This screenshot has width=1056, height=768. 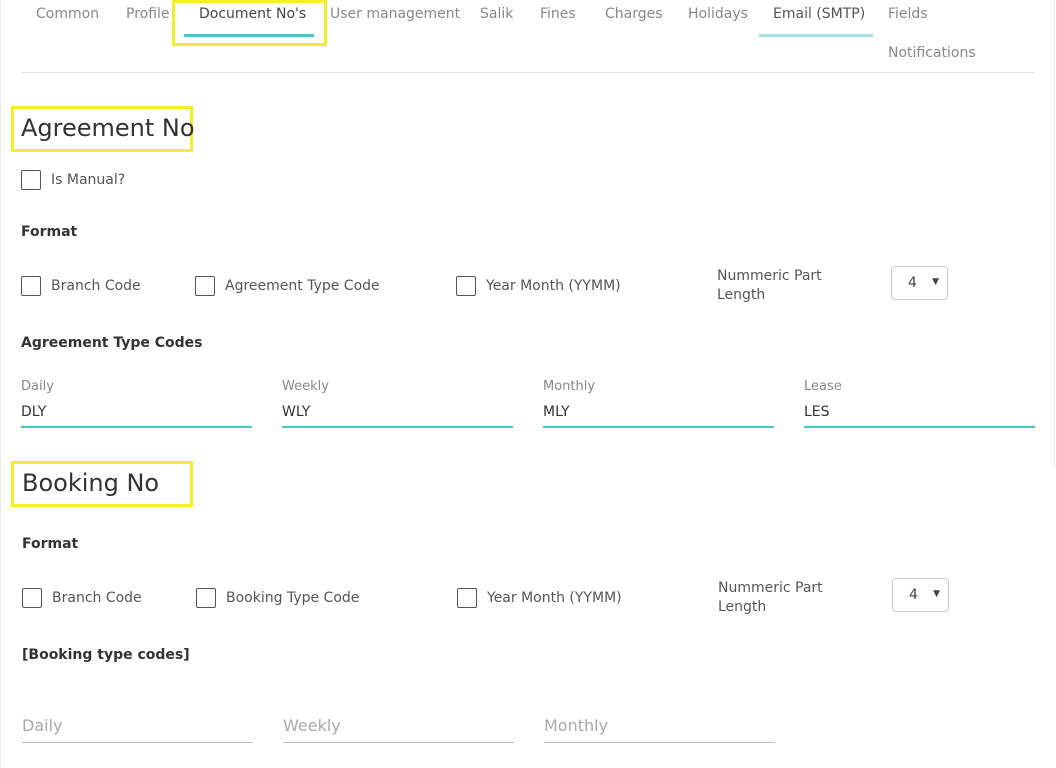 What do you see at coordinates (528, 72) in the screenshot?
I see `tabs-divider` at bounding box center [528, 72].